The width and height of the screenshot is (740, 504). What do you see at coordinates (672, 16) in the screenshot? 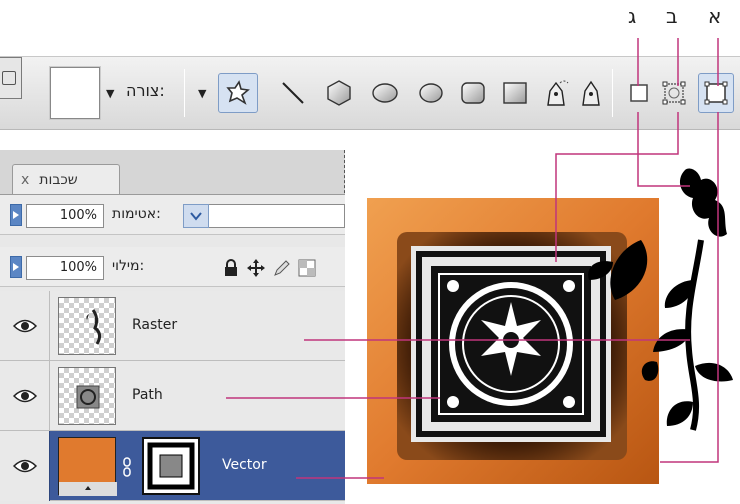
I see `callout-letter-bet: ב` at bounding box center [672, 16].